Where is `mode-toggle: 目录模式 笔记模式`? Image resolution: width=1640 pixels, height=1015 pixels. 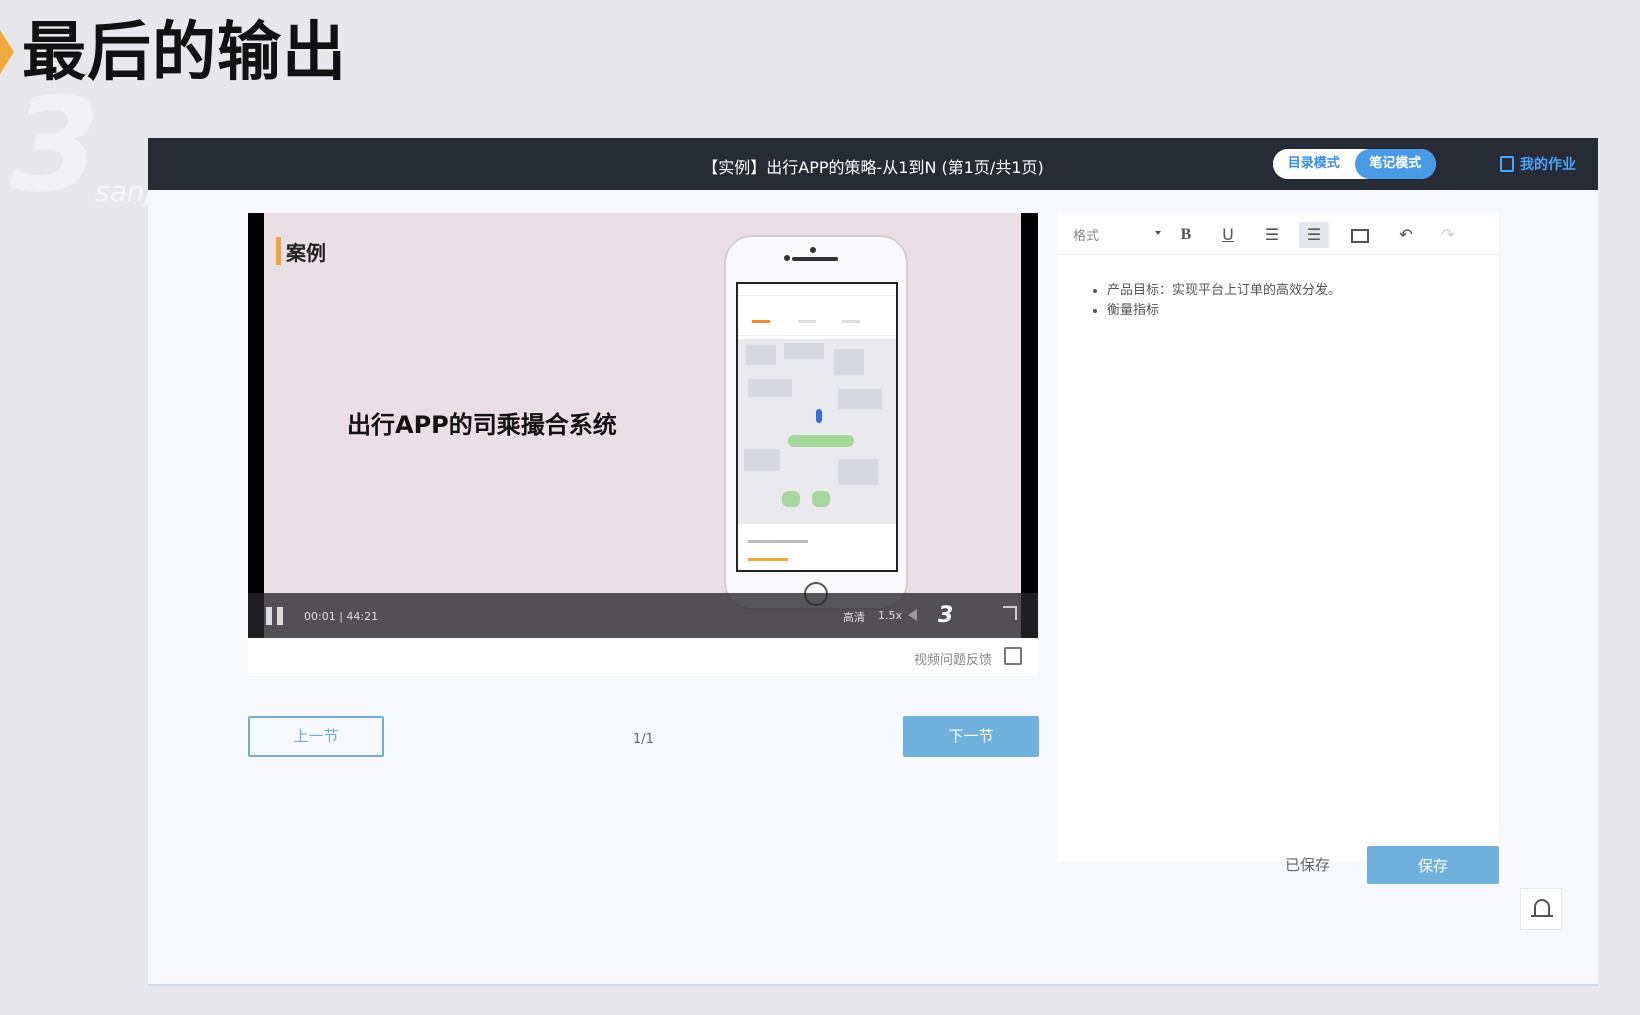 mode-toggle: 目录模式 笔记模式 is located at coordinates (1354, 164).